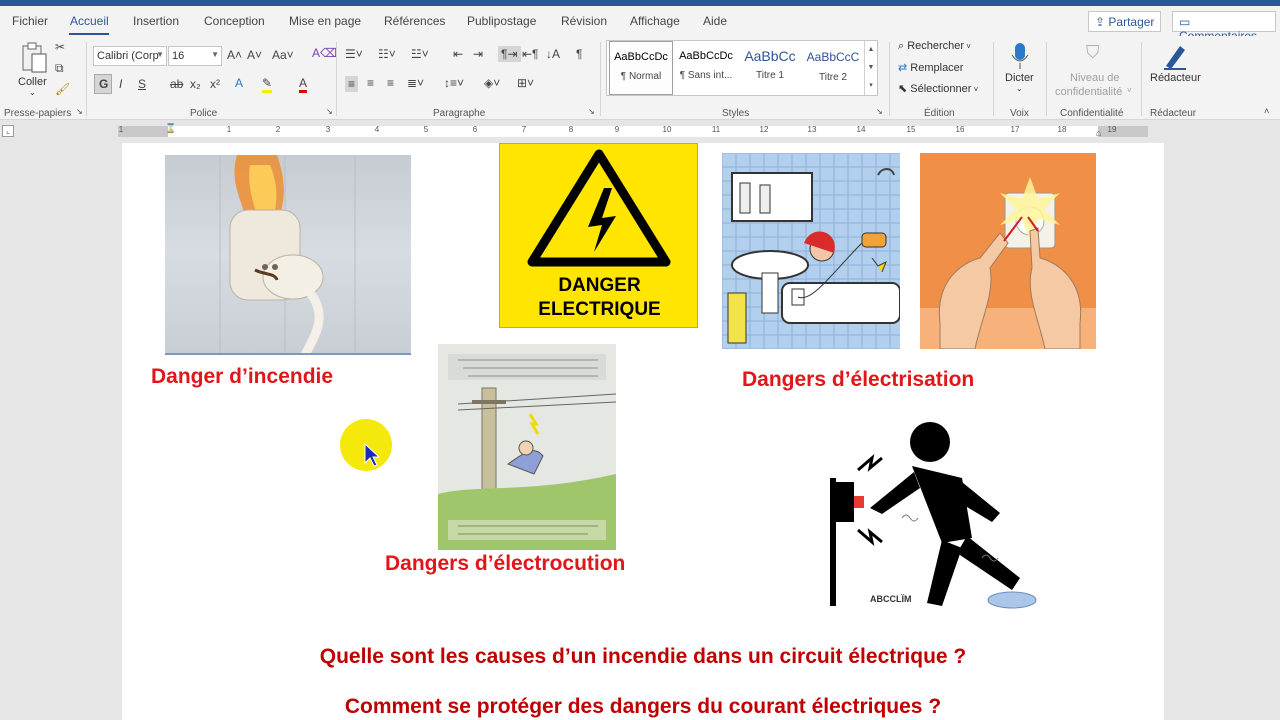 This screenshot has width=1280, height=720. Describe the element at coordinates (370, 83) in the screenshot. I see `align-center-icon: ≡` at that location.